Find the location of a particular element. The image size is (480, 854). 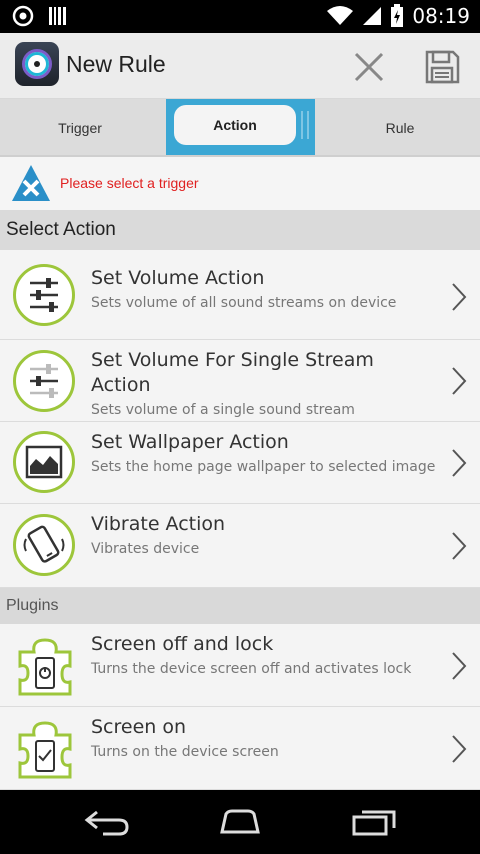

wallpaper-icon is located at coordinates (44, 462).